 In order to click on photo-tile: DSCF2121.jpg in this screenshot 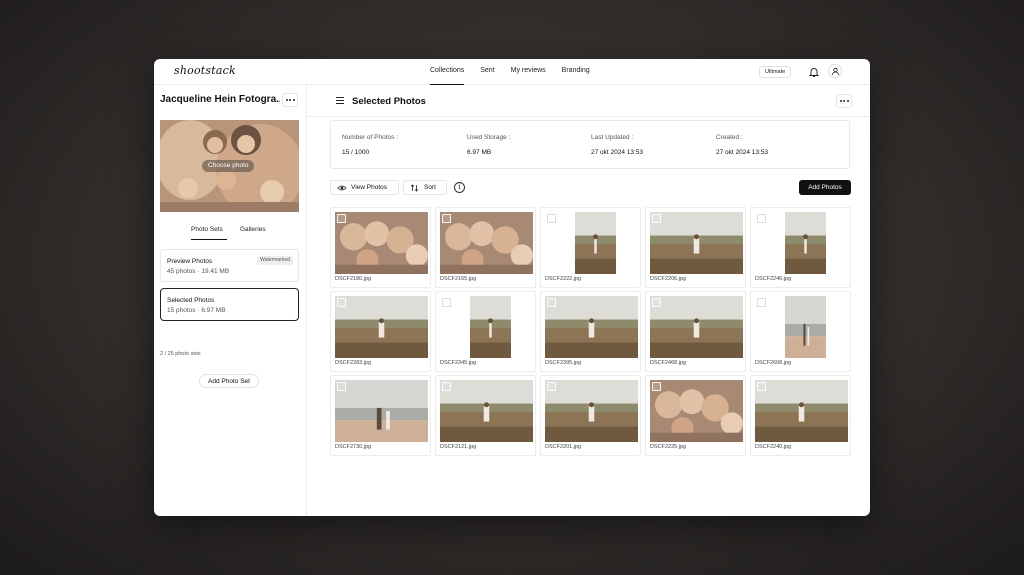, I will do `click(485, 415)`.